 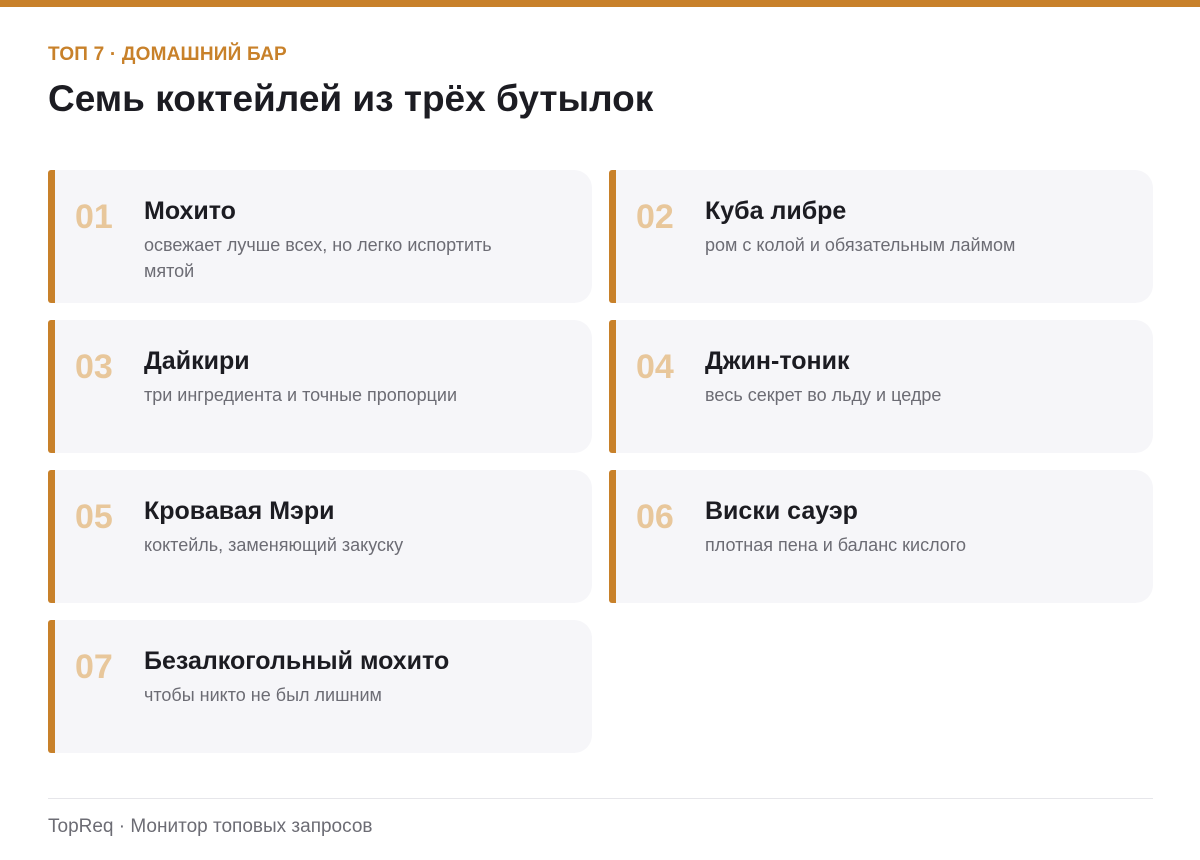 I want to click on item-number: 07, so click(x=94, y=667).